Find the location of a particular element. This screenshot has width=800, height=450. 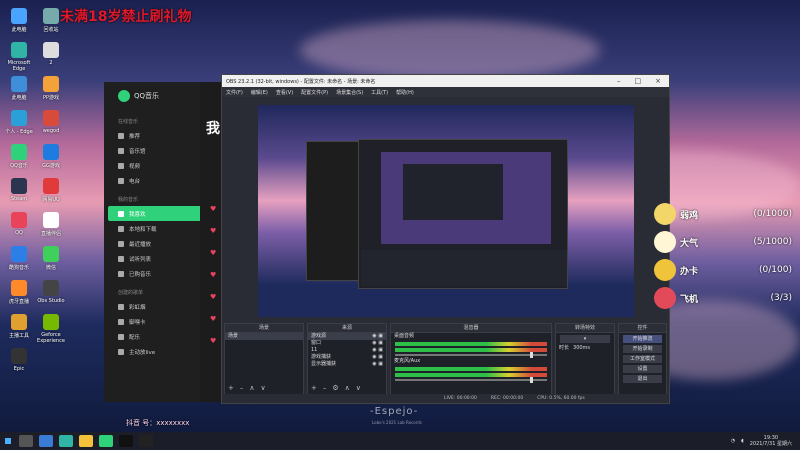

desktop-icon: PP游戏 is located at coordinates (51, 88).